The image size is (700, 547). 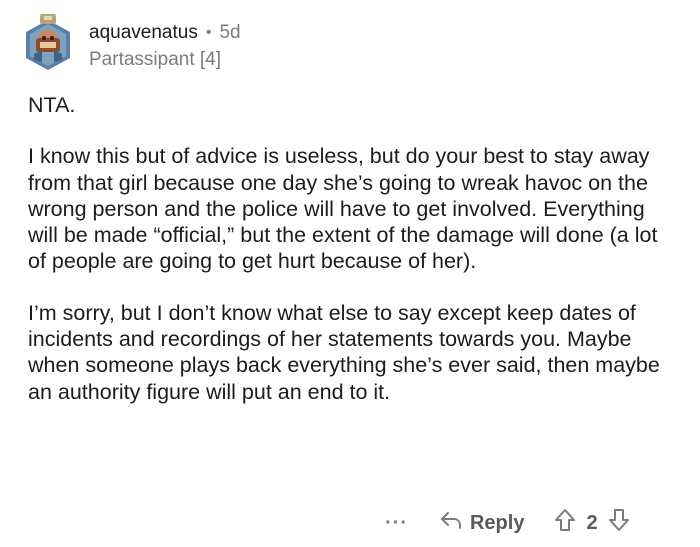 I want to click on comment-paragraph: NTA., so click(x=52, y=105).